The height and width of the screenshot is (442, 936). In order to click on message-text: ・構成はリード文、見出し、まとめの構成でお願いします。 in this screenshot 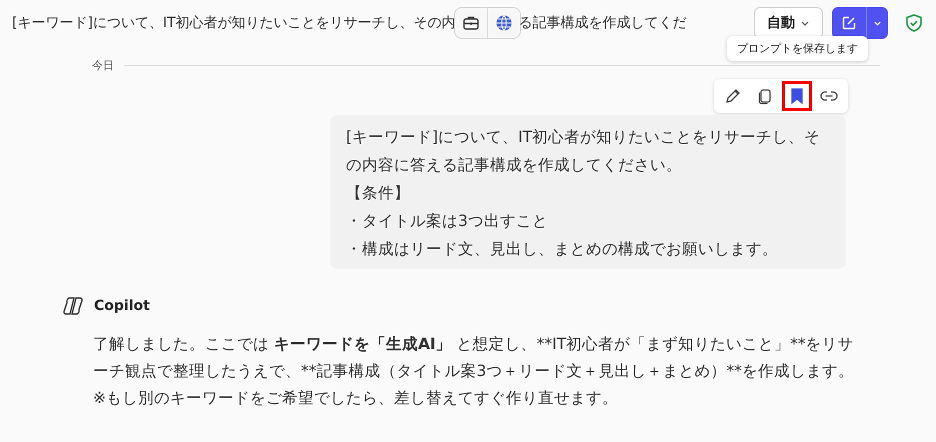, I will do `click(562, 249)`.